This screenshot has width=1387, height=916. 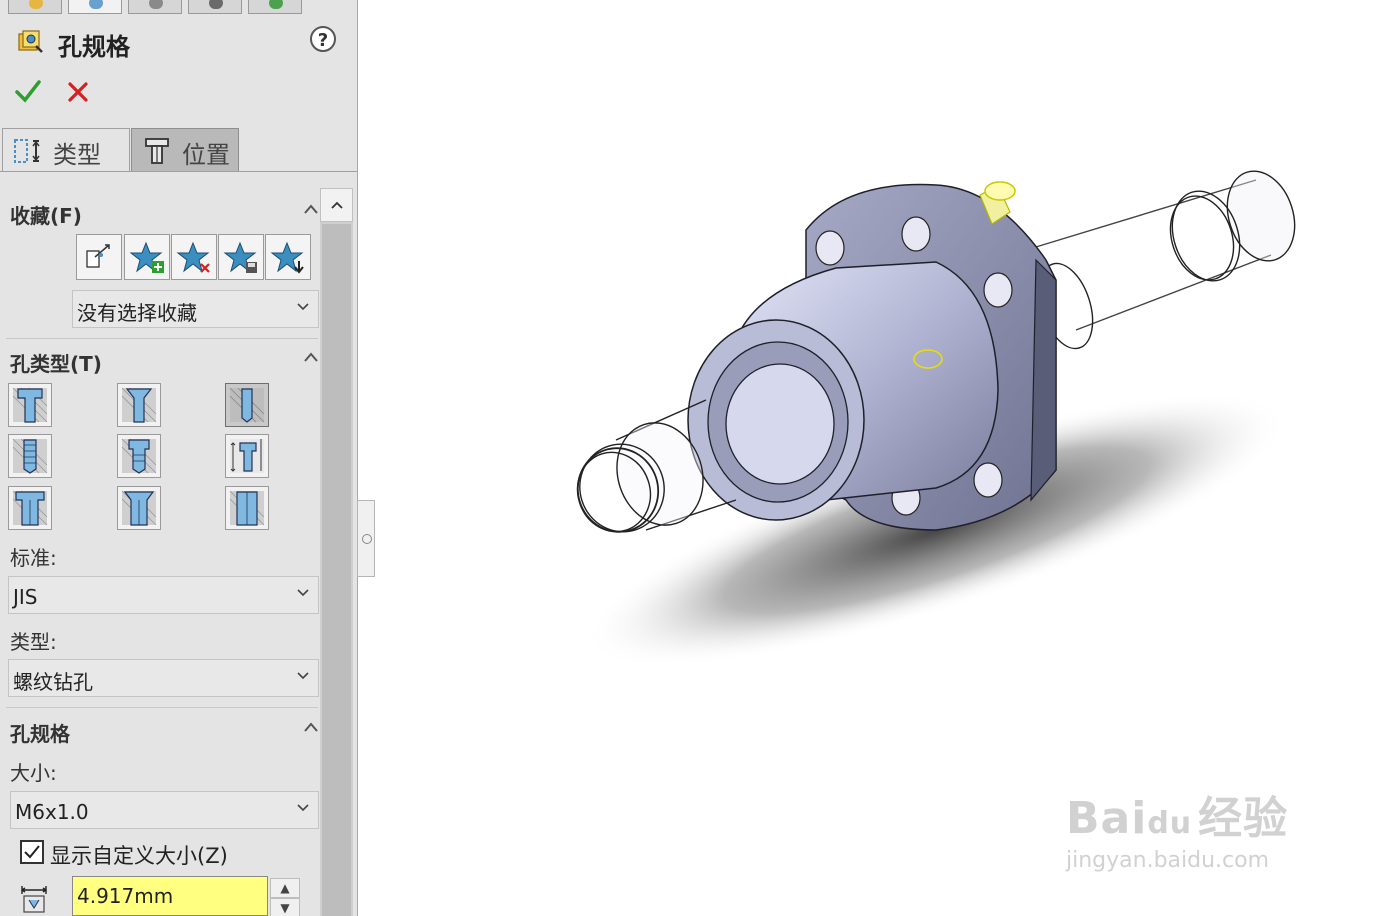 I want to click on checkmark-icon, so click(x=32, y=852).